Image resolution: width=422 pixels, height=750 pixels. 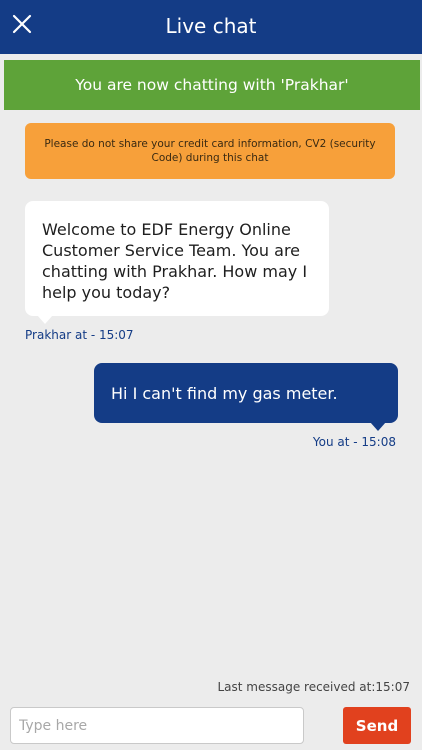 I want to click on user-bubble-tail, so click(x=378, y=426).